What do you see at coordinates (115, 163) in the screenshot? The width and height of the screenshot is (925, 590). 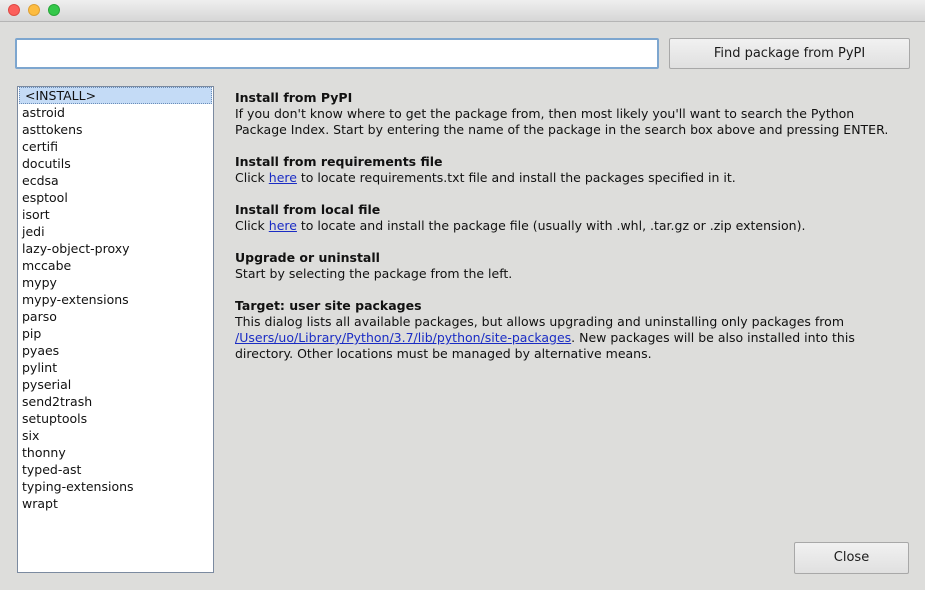 I see `package-list-item: docutils` at bounding box center [115, 163].